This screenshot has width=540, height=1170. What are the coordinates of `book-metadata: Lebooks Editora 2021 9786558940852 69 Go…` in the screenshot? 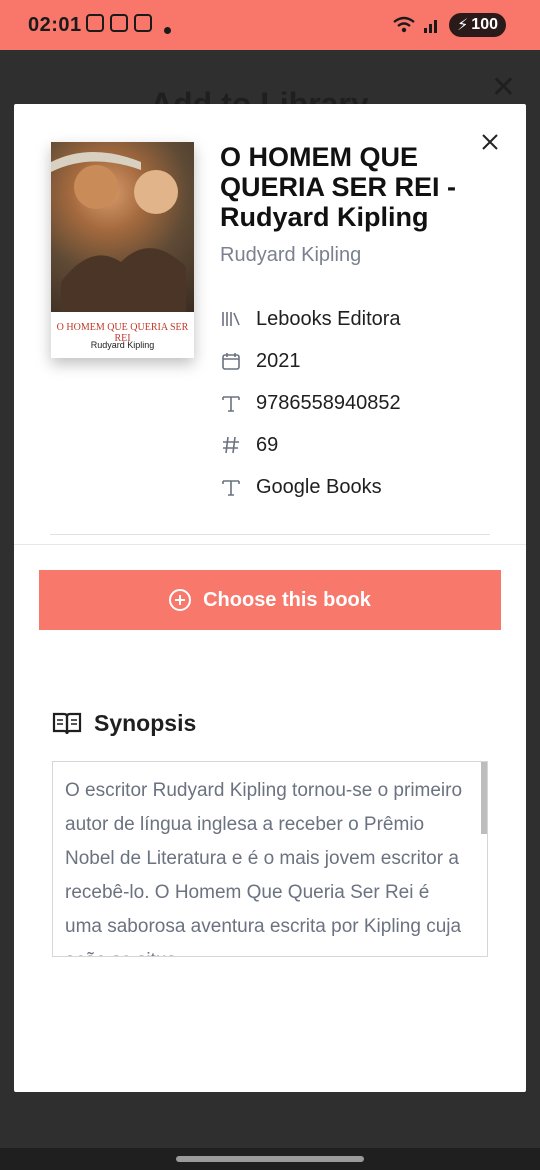 It's located at (360, 403).